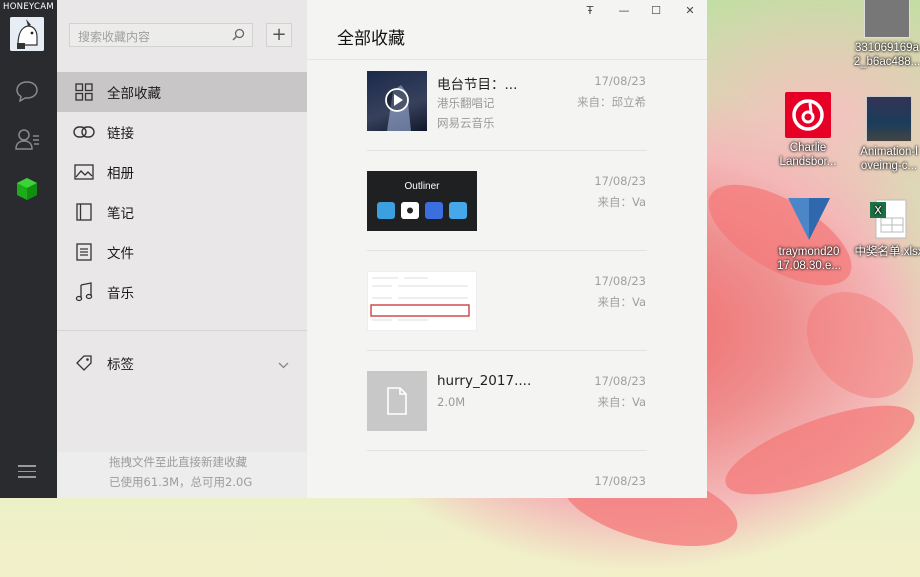 This screenshot has height=577, width=920. I want to click on tag-icon, so click(84, 363).